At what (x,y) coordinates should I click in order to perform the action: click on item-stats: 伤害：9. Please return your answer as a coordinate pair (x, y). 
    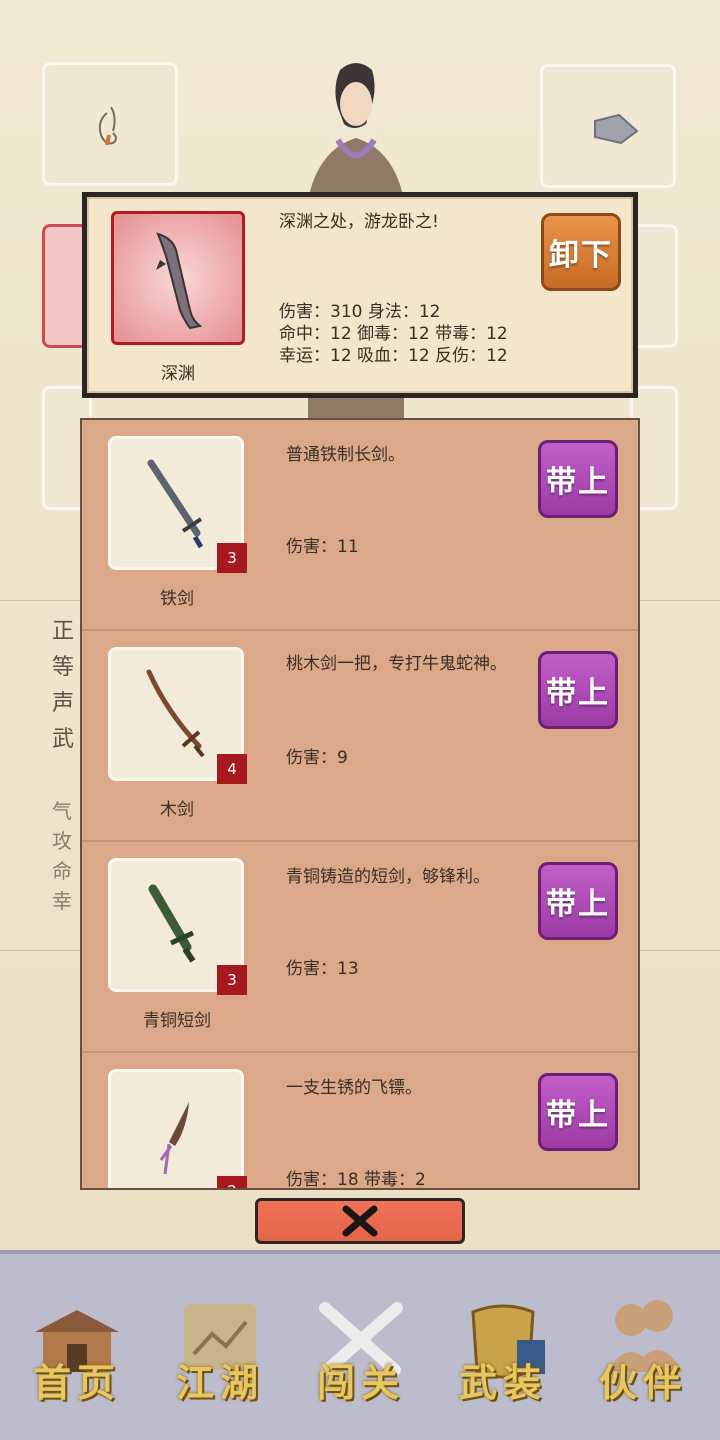
    Looking at the image, I should click on (317, 758).